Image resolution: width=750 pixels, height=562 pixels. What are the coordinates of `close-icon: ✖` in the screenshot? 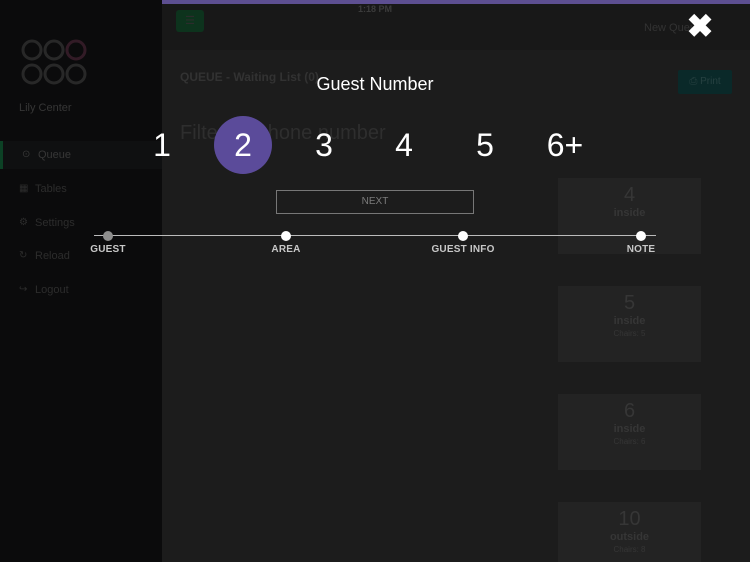 It's located at (700, 26).